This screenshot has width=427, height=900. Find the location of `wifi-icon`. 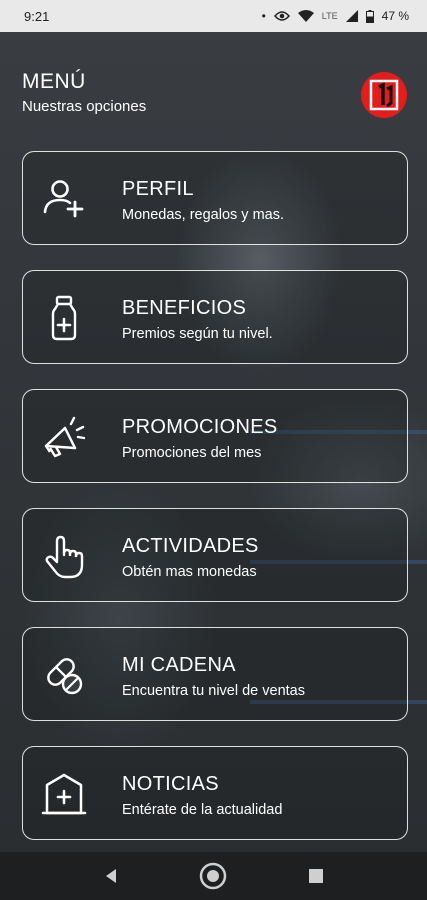

wifi-icon is located at coordinates (305, 16).